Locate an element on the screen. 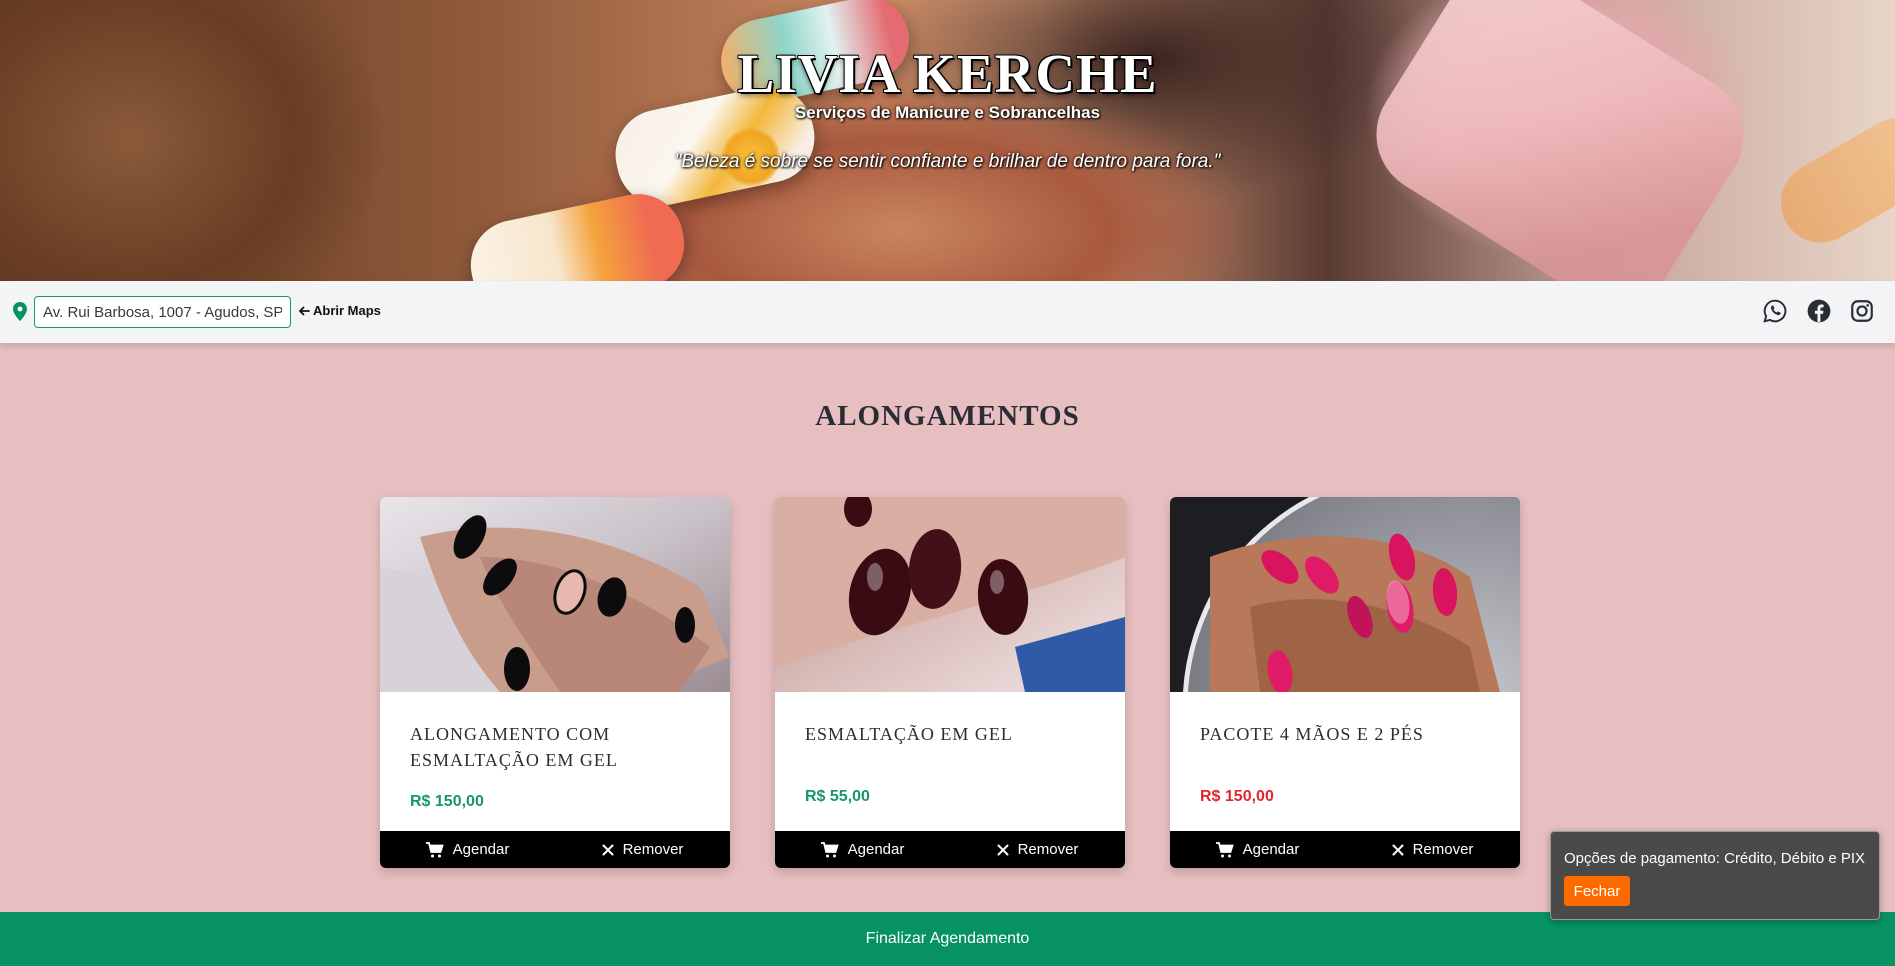 Image resolution: width=1895 pixels, height=966 pixels. section-title: ALONGAMENTOS is located at coordinates (947, 416).